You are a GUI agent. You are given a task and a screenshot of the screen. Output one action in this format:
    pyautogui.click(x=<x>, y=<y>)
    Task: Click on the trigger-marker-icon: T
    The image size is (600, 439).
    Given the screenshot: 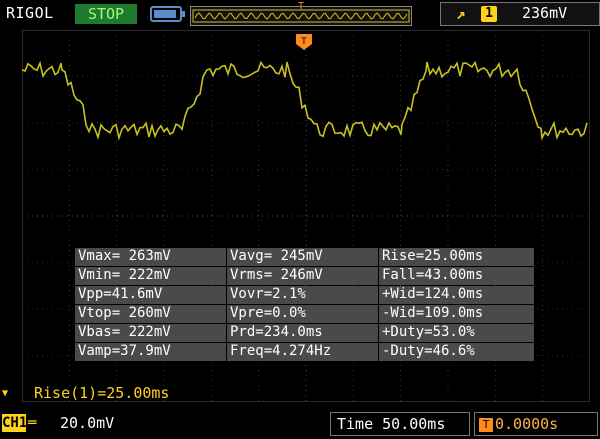 What is the action you would take?
    pyautogui.click(x=304, y=42)
    